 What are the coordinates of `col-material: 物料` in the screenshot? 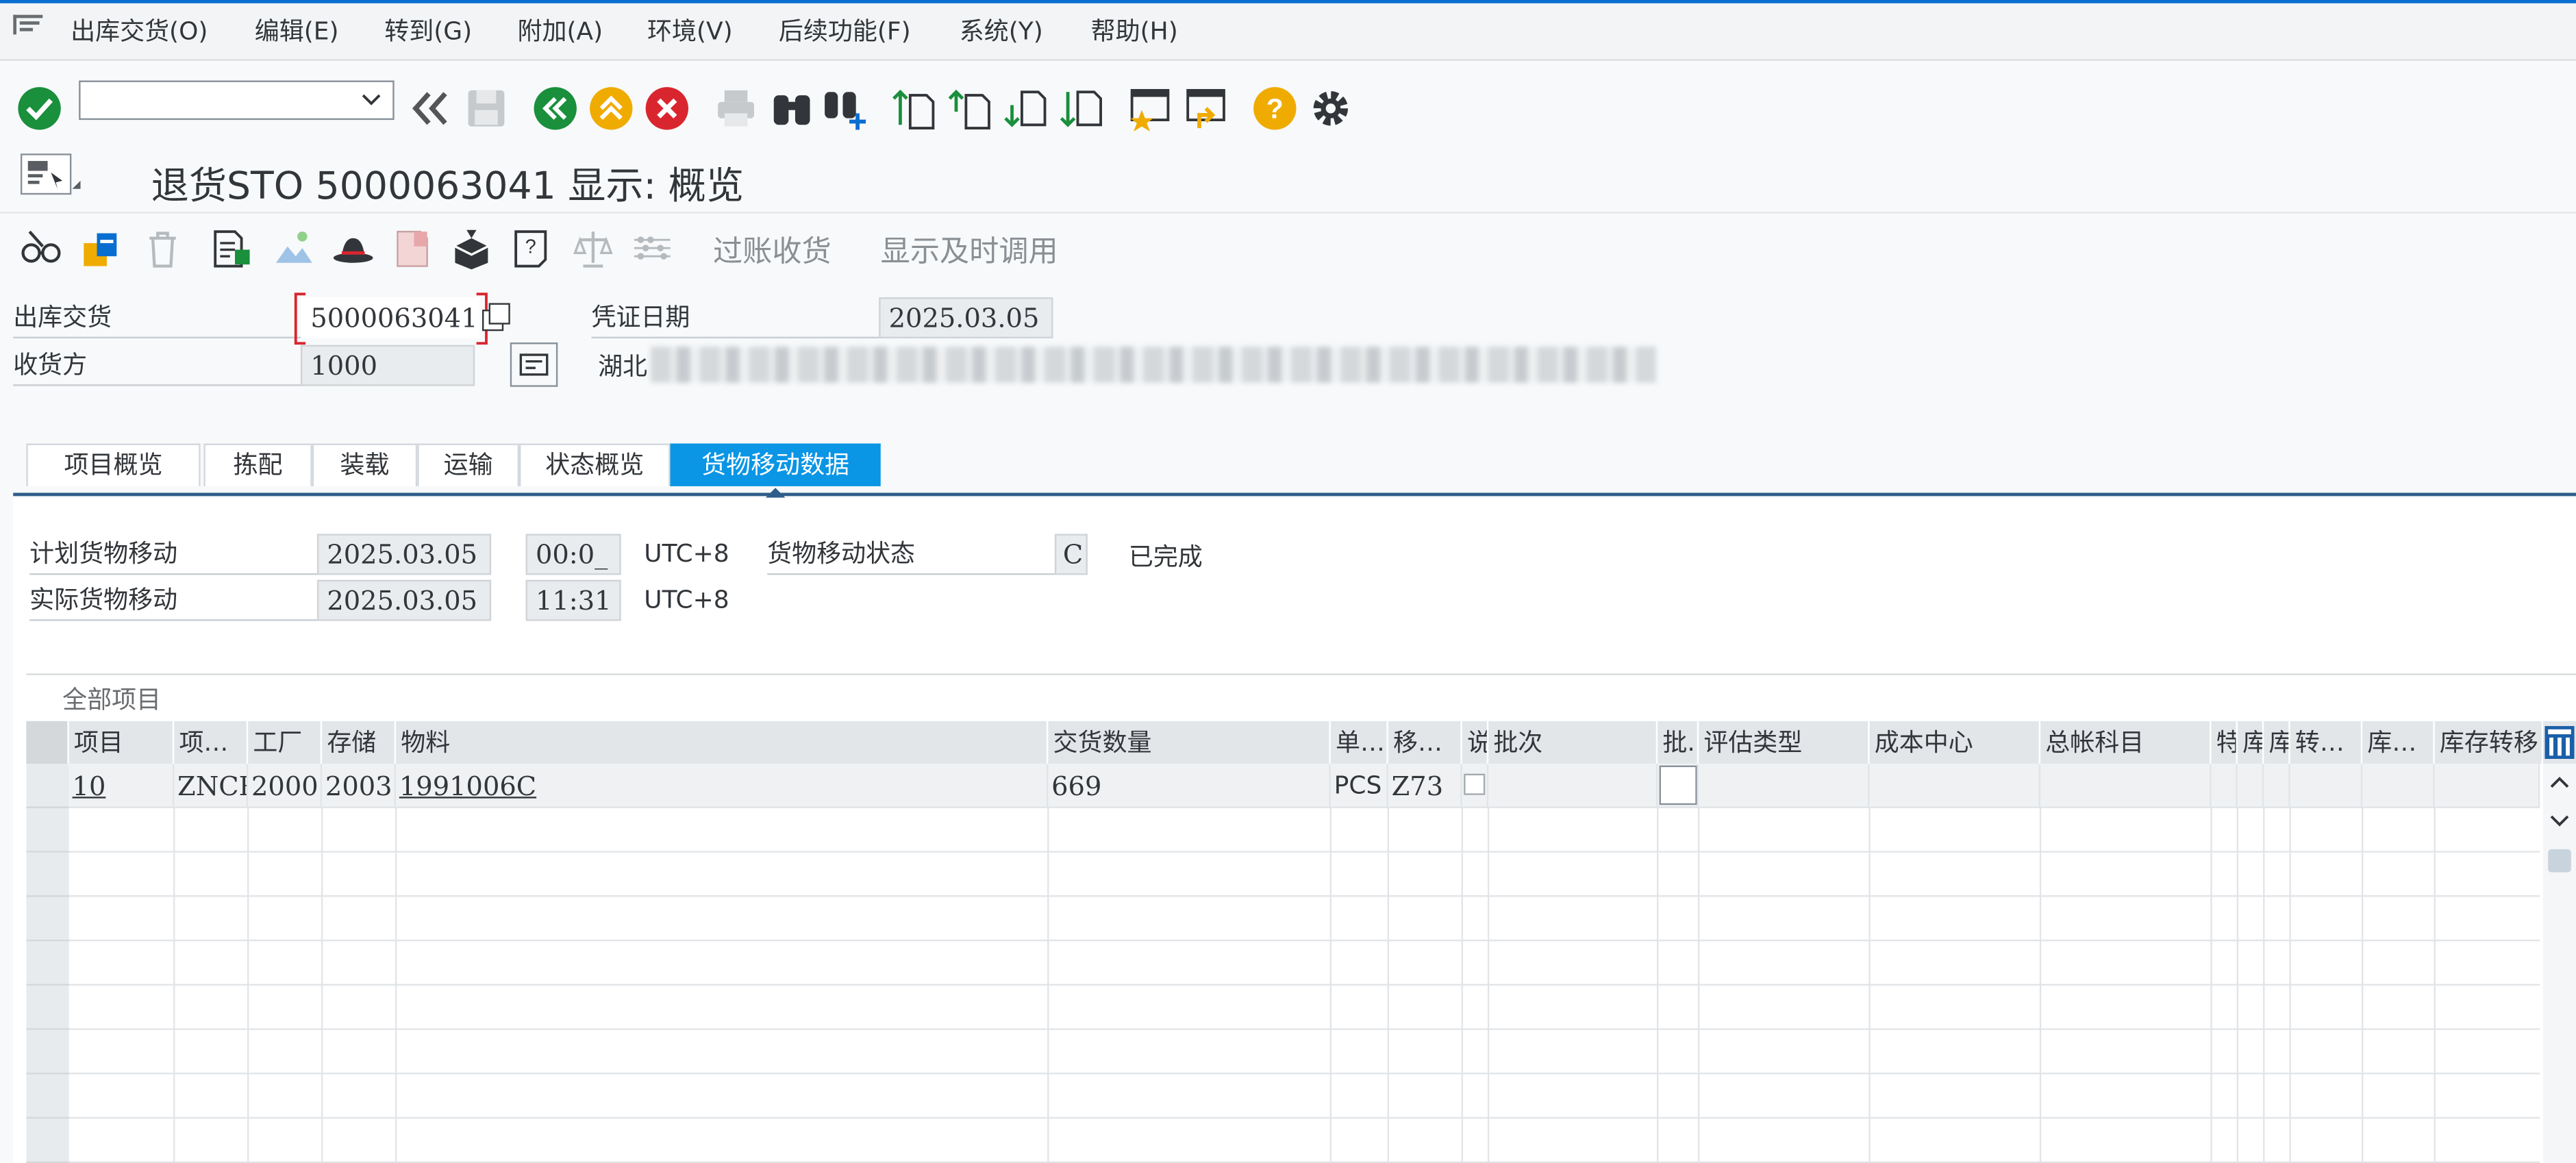 It's located at (722, 742).